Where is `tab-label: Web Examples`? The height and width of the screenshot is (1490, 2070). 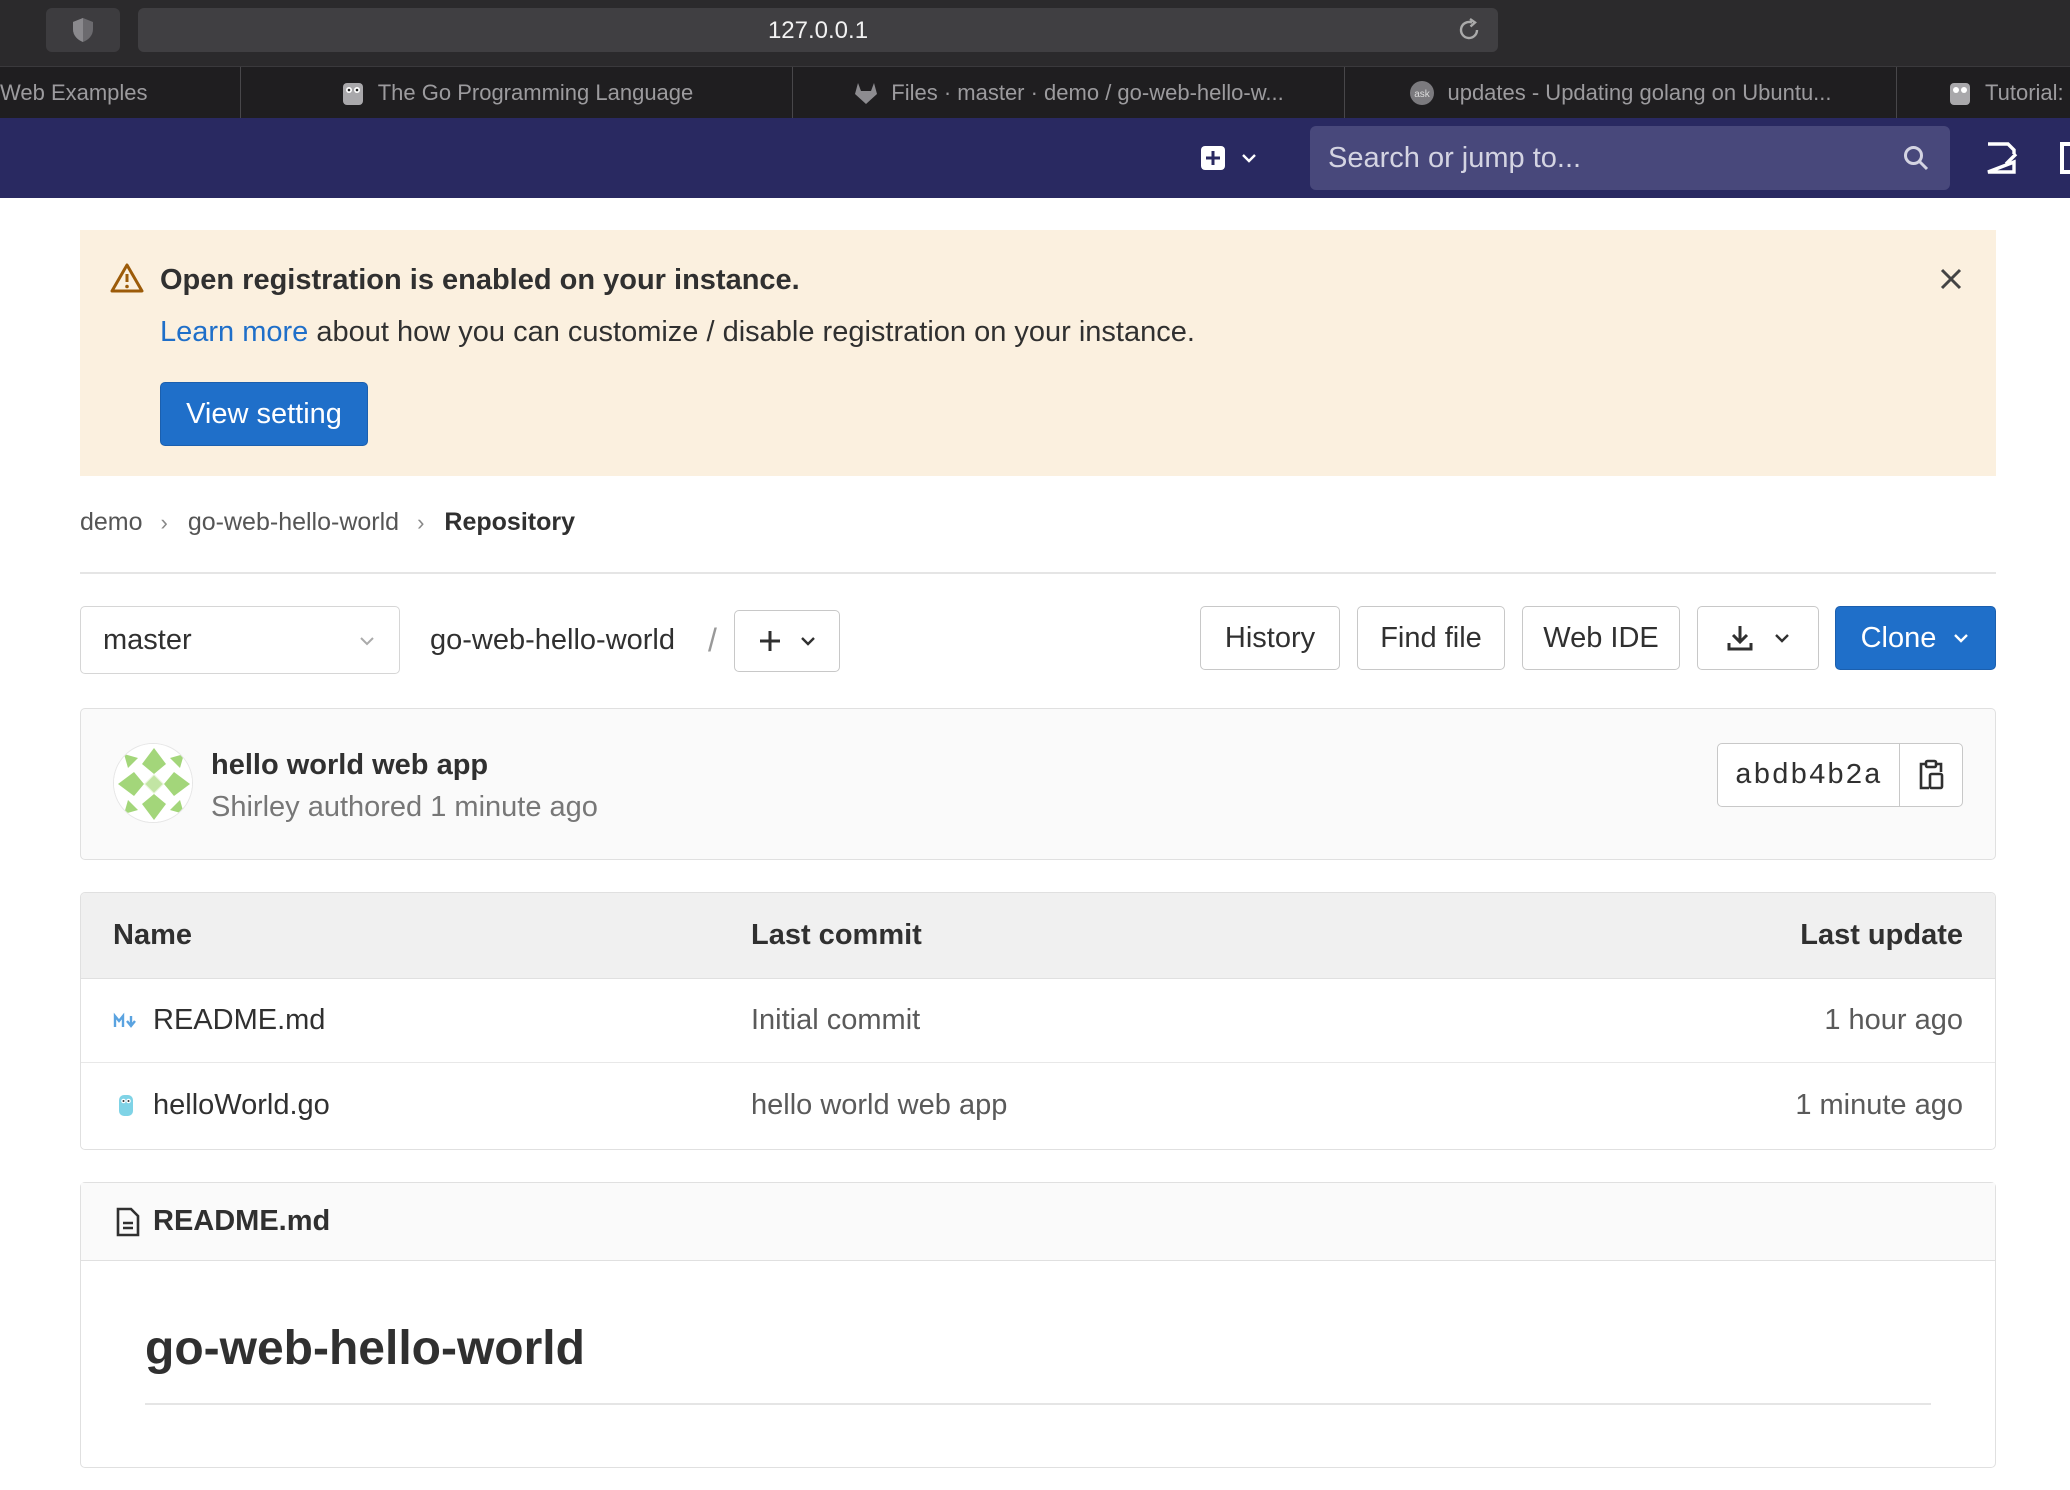
tab-label: Web Examples is located at coordinates (74, 92).